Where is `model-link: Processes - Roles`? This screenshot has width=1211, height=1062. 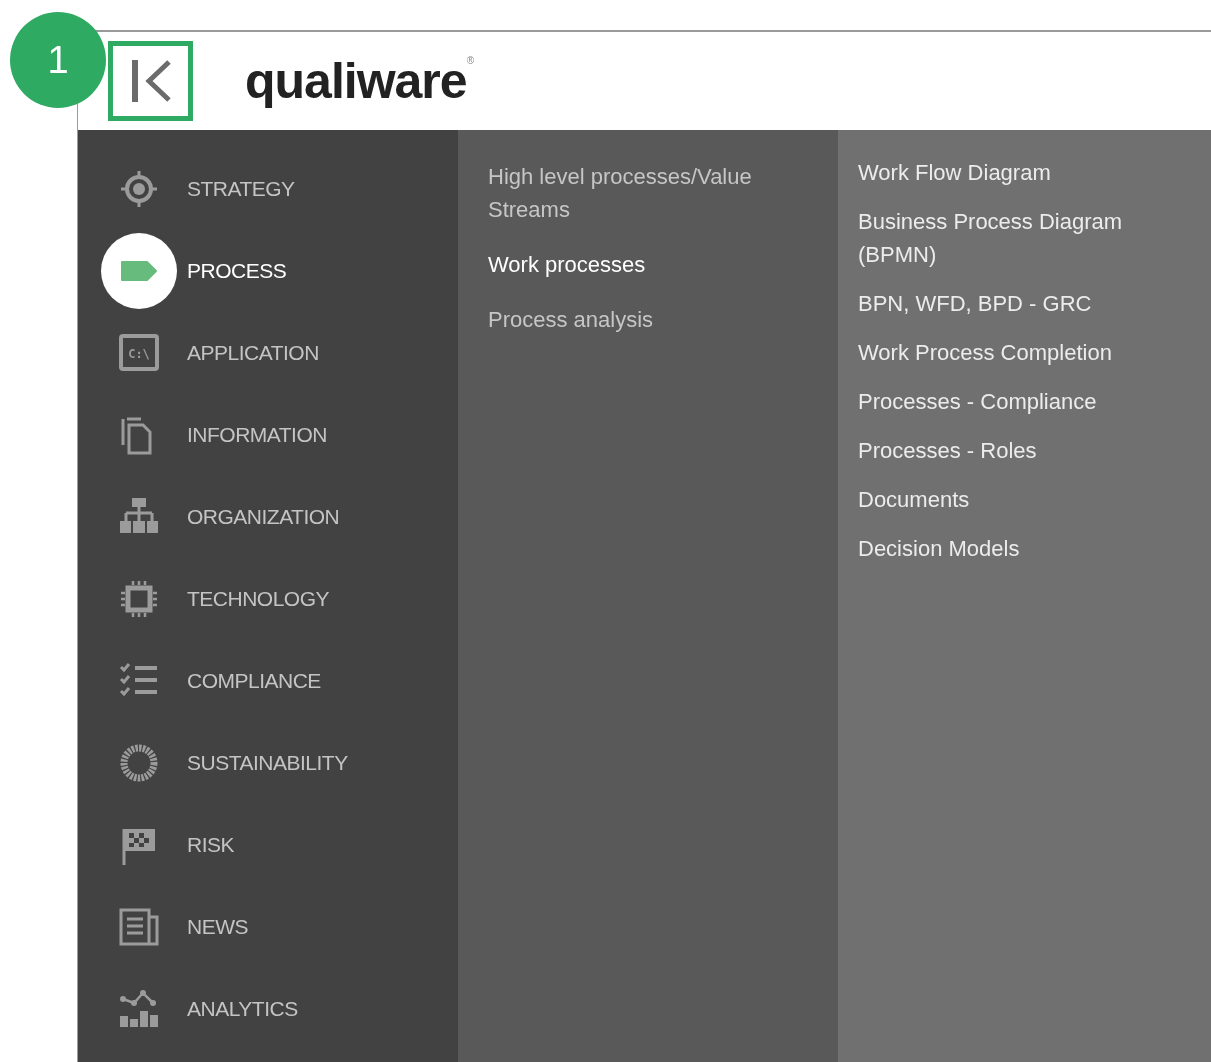
model-link: Processes - Roles is located at coordinates (1030, 450).